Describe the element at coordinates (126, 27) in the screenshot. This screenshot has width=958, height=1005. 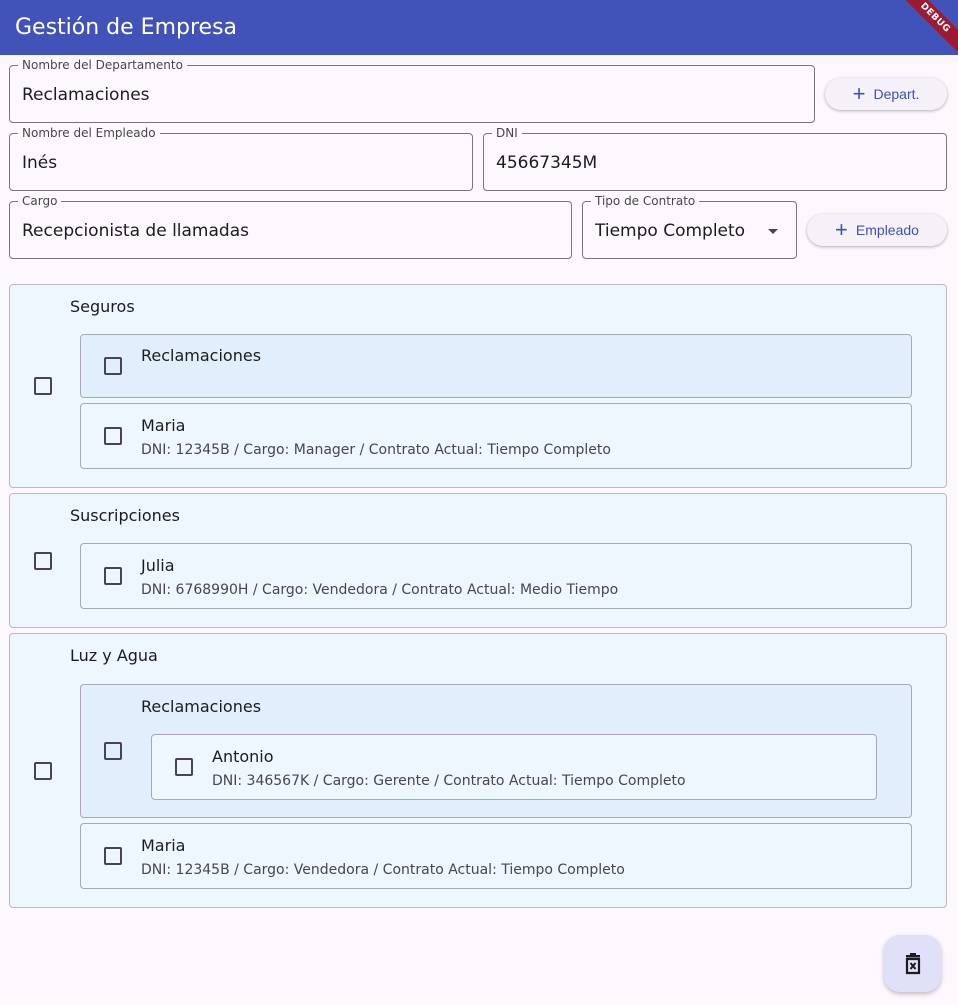
I see `app-title: Gestión de Empresa` at that location.